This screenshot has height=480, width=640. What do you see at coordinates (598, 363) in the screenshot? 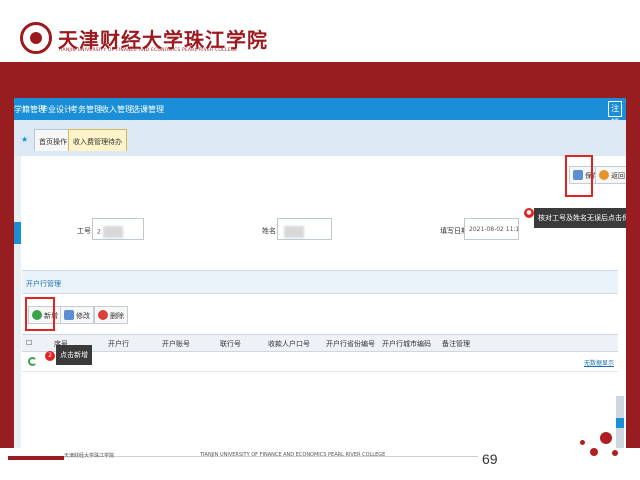
I see `no-data-text: 无数据显示` at bounding box center [598, 363].